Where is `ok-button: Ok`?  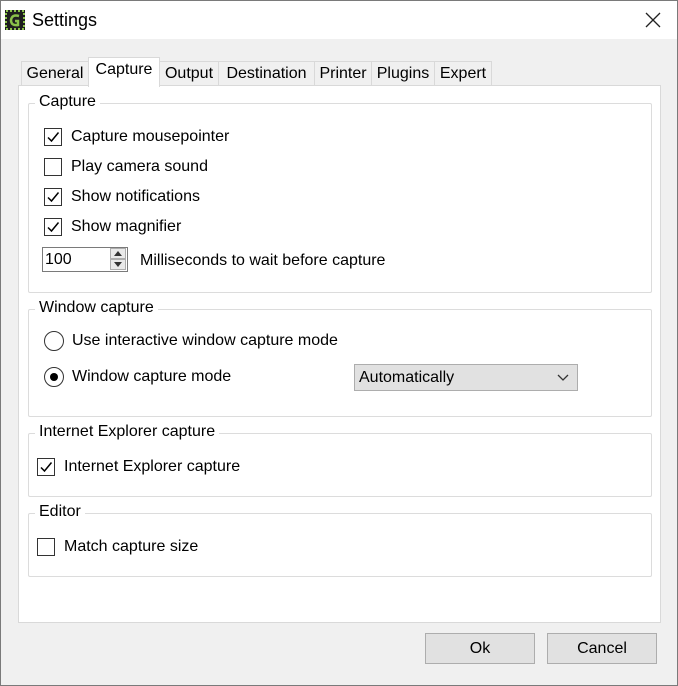
ok-button: Ok is located at coordinates (480, 648).